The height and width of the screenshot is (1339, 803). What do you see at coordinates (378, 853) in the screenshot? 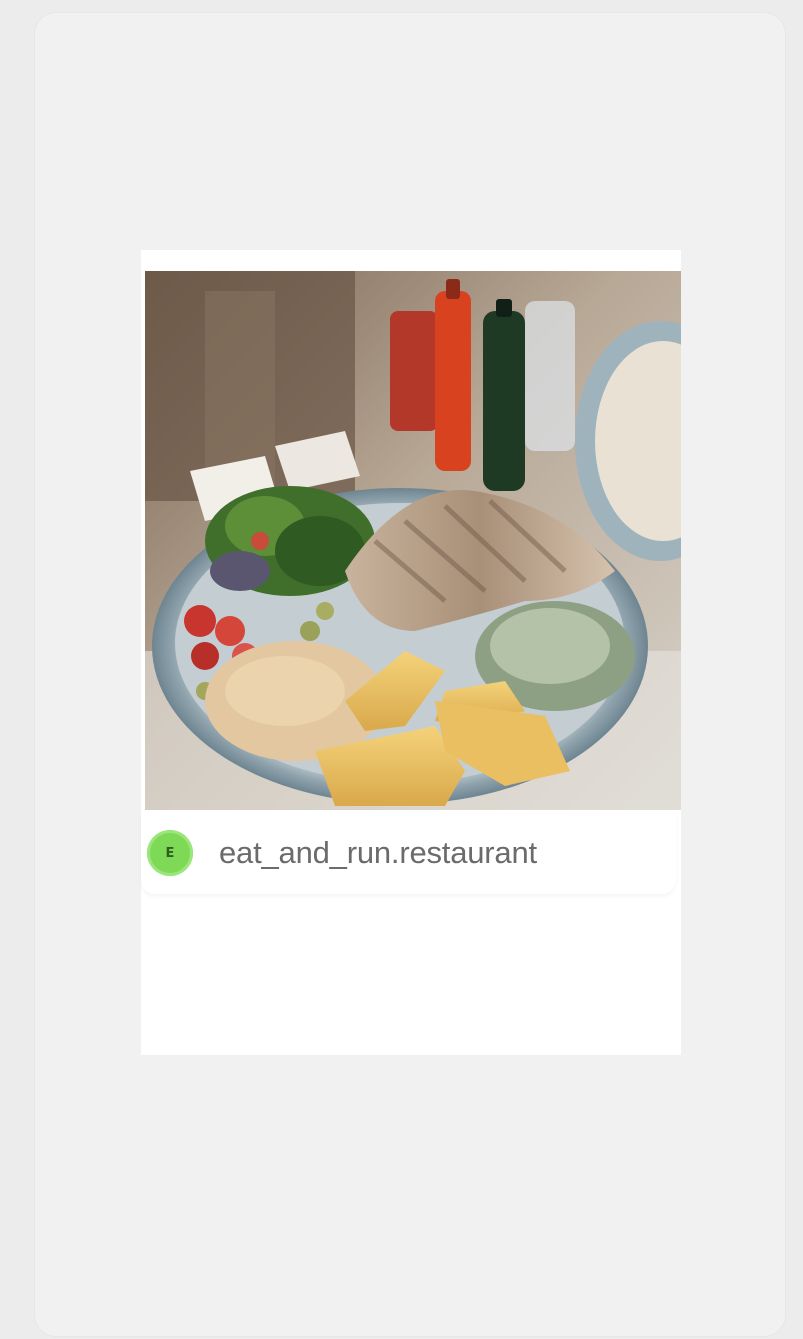
I see `account-name: eat_and_run.restaurant` at bounding box center [378, 853].